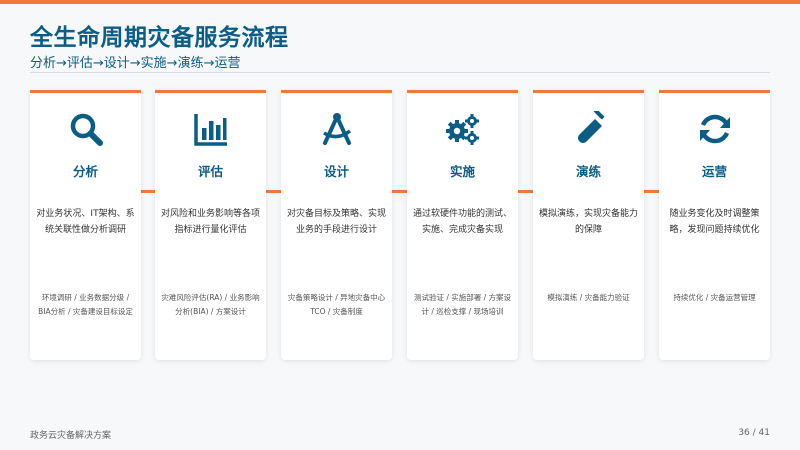  I want to click on title-divider, so click(400, 72).